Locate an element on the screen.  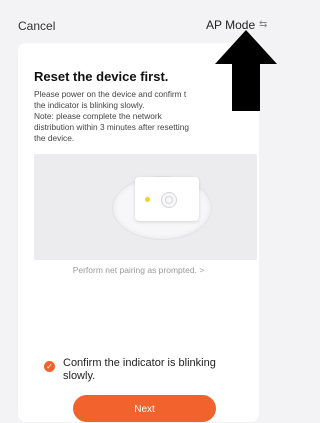
page-title: Reset the device first. is located at coordinates (101, 76).